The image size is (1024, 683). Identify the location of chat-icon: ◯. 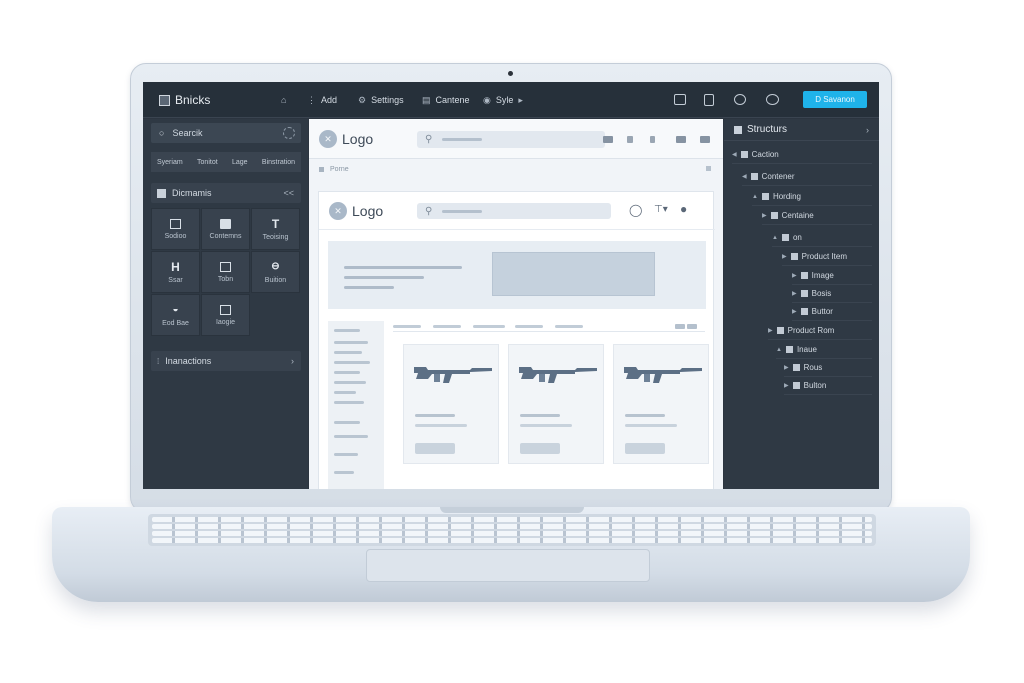
(635, 210).